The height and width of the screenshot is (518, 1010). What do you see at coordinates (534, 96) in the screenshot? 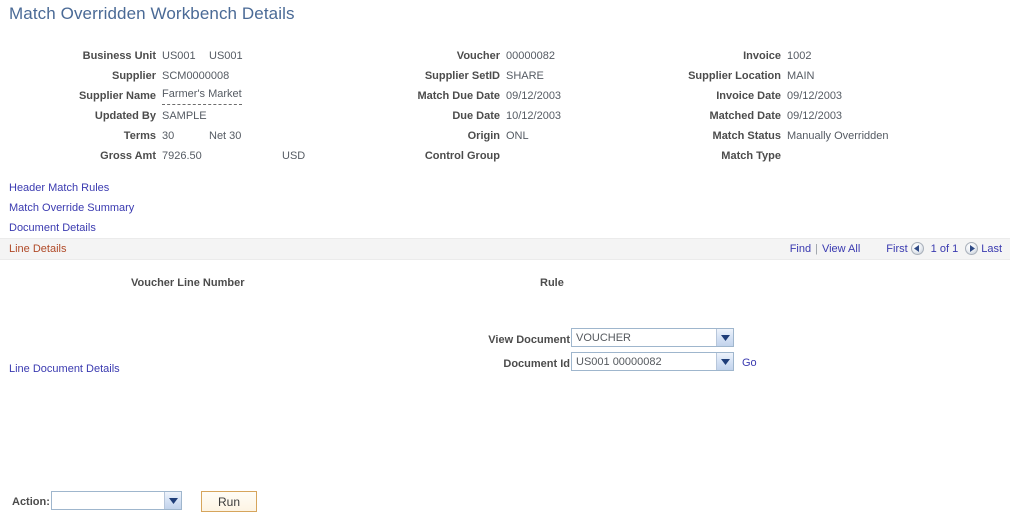
I see `field-value-match-due-date: 09/12/2003` at bounding box center [534, 96].